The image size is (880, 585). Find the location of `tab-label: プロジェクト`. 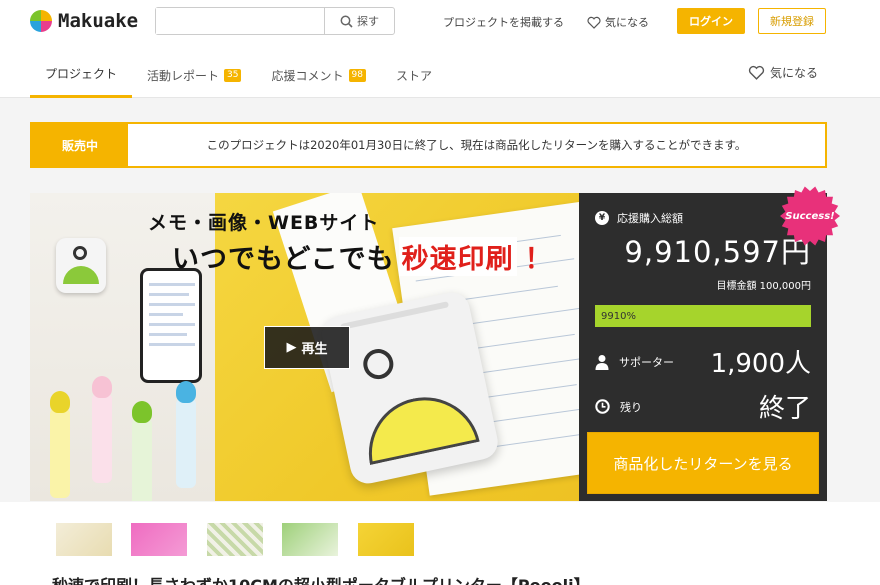

tab-label: プロジェクト is located at coordinates (81, 74).